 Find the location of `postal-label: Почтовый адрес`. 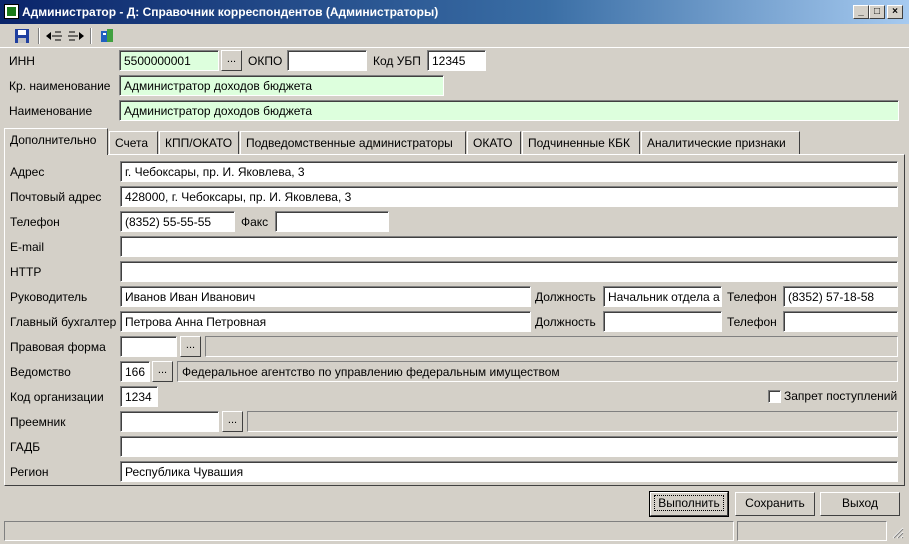

postal-label: Почтовый адрес is located at coordinates (56, 197).